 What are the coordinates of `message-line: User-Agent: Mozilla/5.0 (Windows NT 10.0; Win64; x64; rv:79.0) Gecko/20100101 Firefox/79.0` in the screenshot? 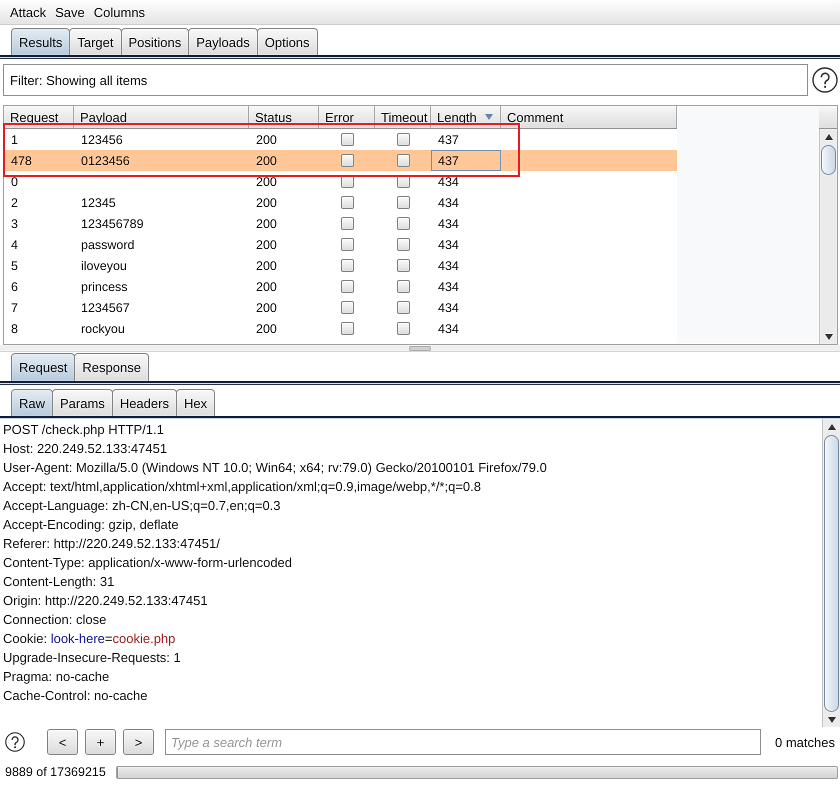 It's located at (275, 468).